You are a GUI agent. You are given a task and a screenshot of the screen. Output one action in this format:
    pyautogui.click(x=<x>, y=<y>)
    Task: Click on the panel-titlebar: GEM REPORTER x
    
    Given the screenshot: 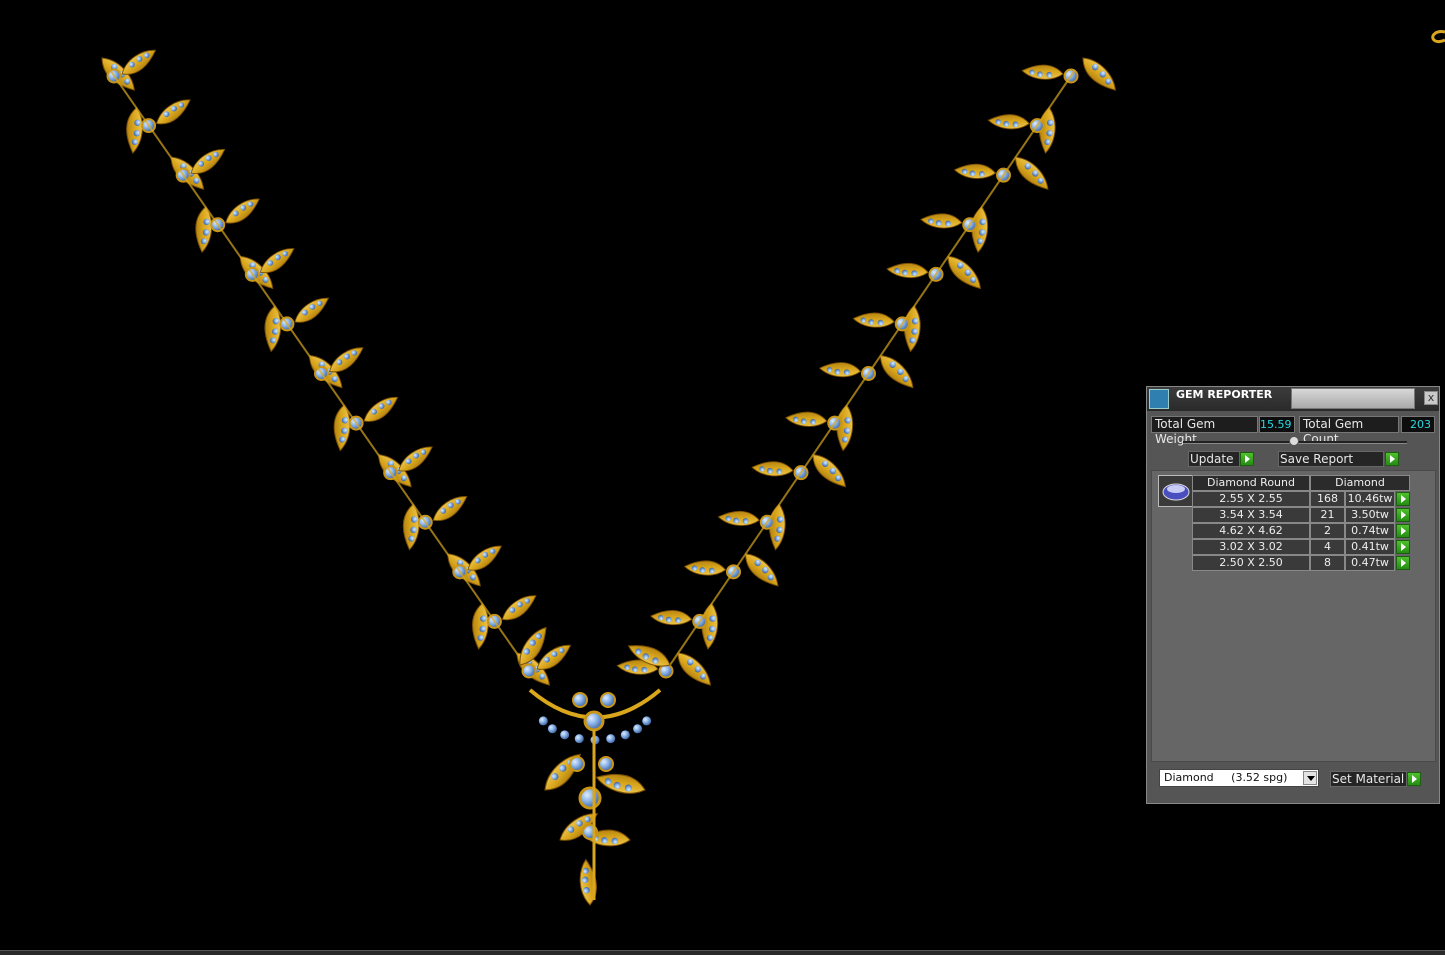 What is the action you would take?
    pyautogui.click(x=1293, y=399)
    